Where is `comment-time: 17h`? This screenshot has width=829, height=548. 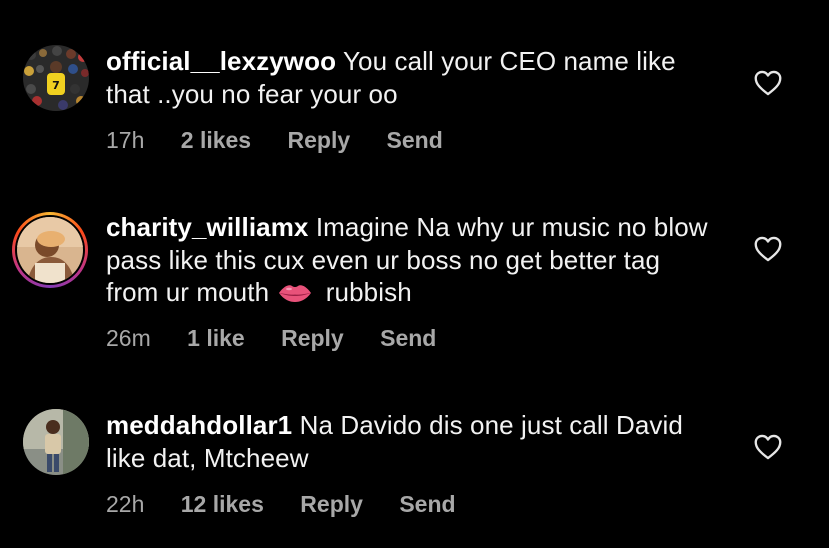
comment-time: 17h is located at coordinates (125, 140).